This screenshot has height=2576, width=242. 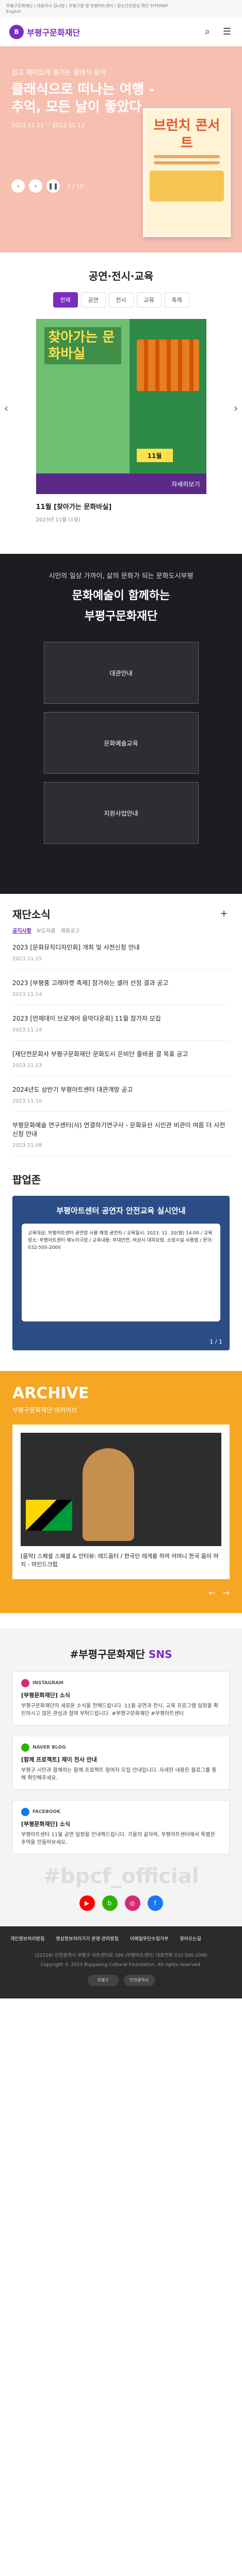 What do you see at coordinates (109, 1494) in the screenshot?
I see `archive-person-graphic` at bounding box center [109, 1494].